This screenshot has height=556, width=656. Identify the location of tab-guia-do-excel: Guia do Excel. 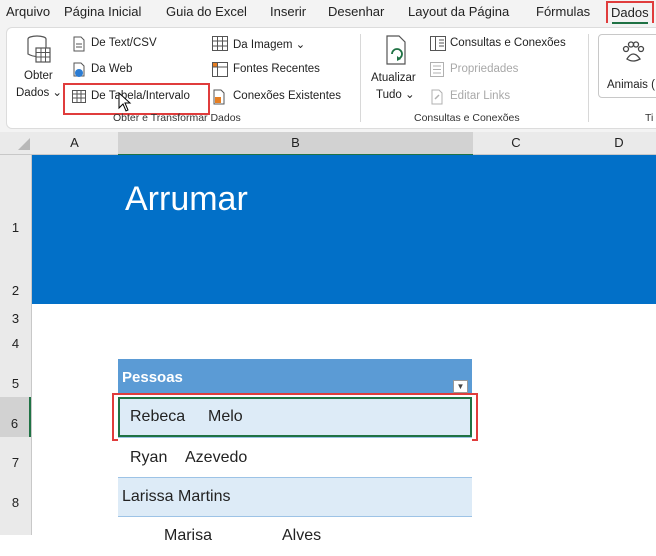
(206, 11).